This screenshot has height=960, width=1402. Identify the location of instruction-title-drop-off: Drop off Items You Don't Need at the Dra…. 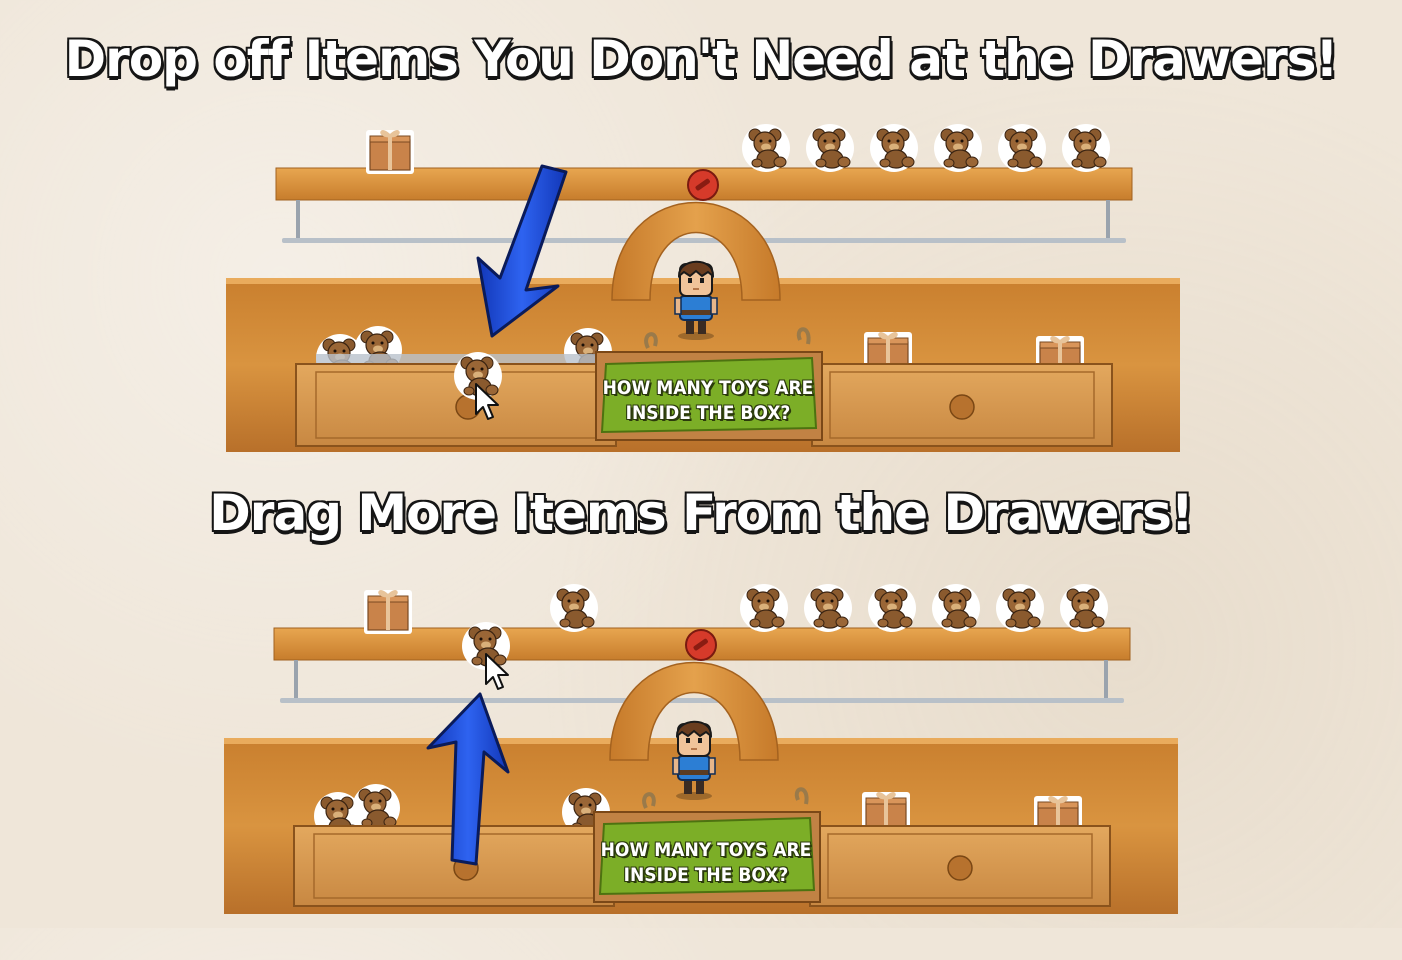
(701, 59).